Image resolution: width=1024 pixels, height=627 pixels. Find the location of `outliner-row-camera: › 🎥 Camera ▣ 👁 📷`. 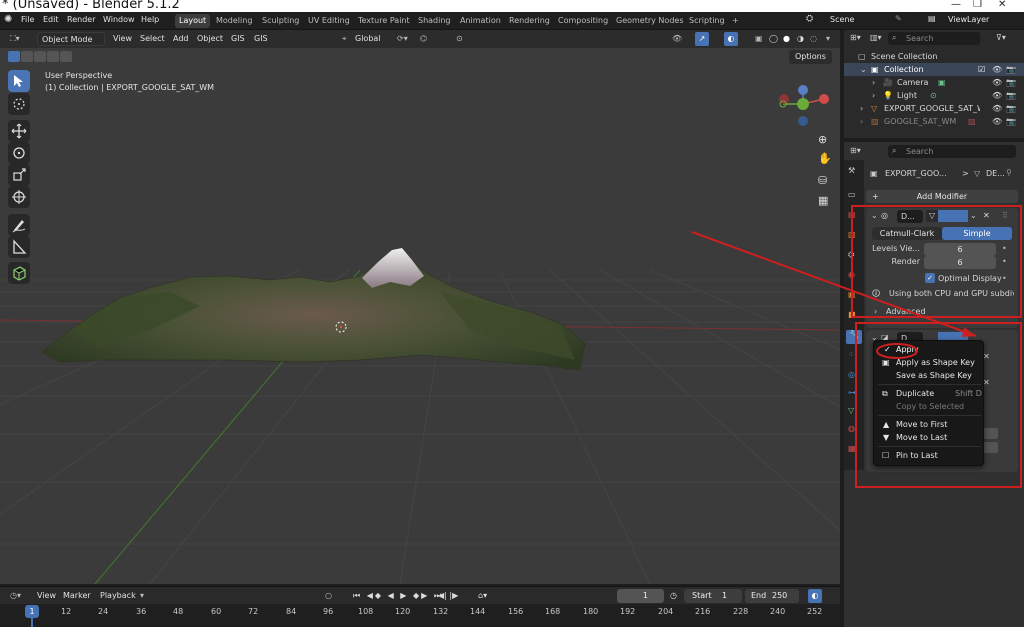

outliner-row-camera: › 🎥 Camera ▣ 👁 📷 is located at coordinates (934, 82).